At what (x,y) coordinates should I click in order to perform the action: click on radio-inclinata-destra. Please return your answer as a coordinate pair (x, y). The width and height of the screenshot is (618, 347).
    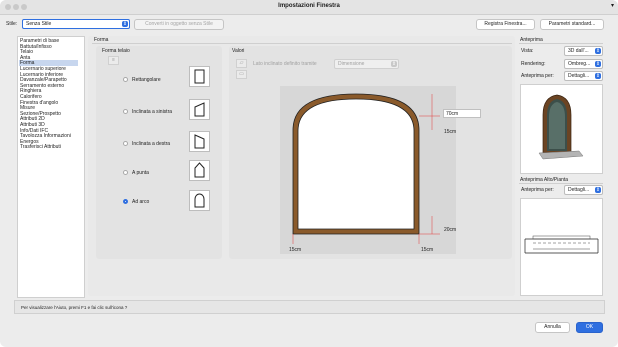
    Looking at the image, I should click on (125, 143).